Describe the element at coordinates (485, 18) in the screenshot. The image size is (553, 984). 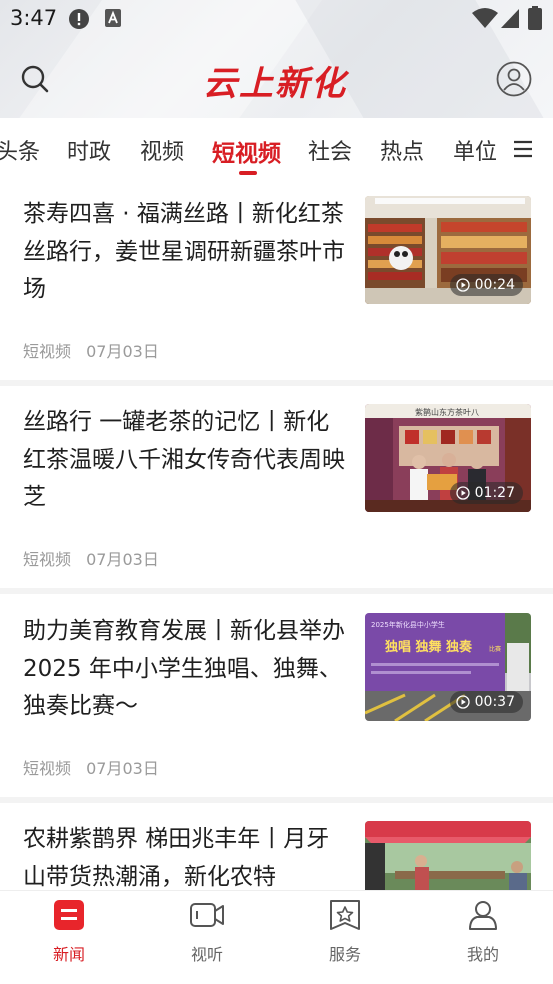
I see `wifi-icon` at that location.